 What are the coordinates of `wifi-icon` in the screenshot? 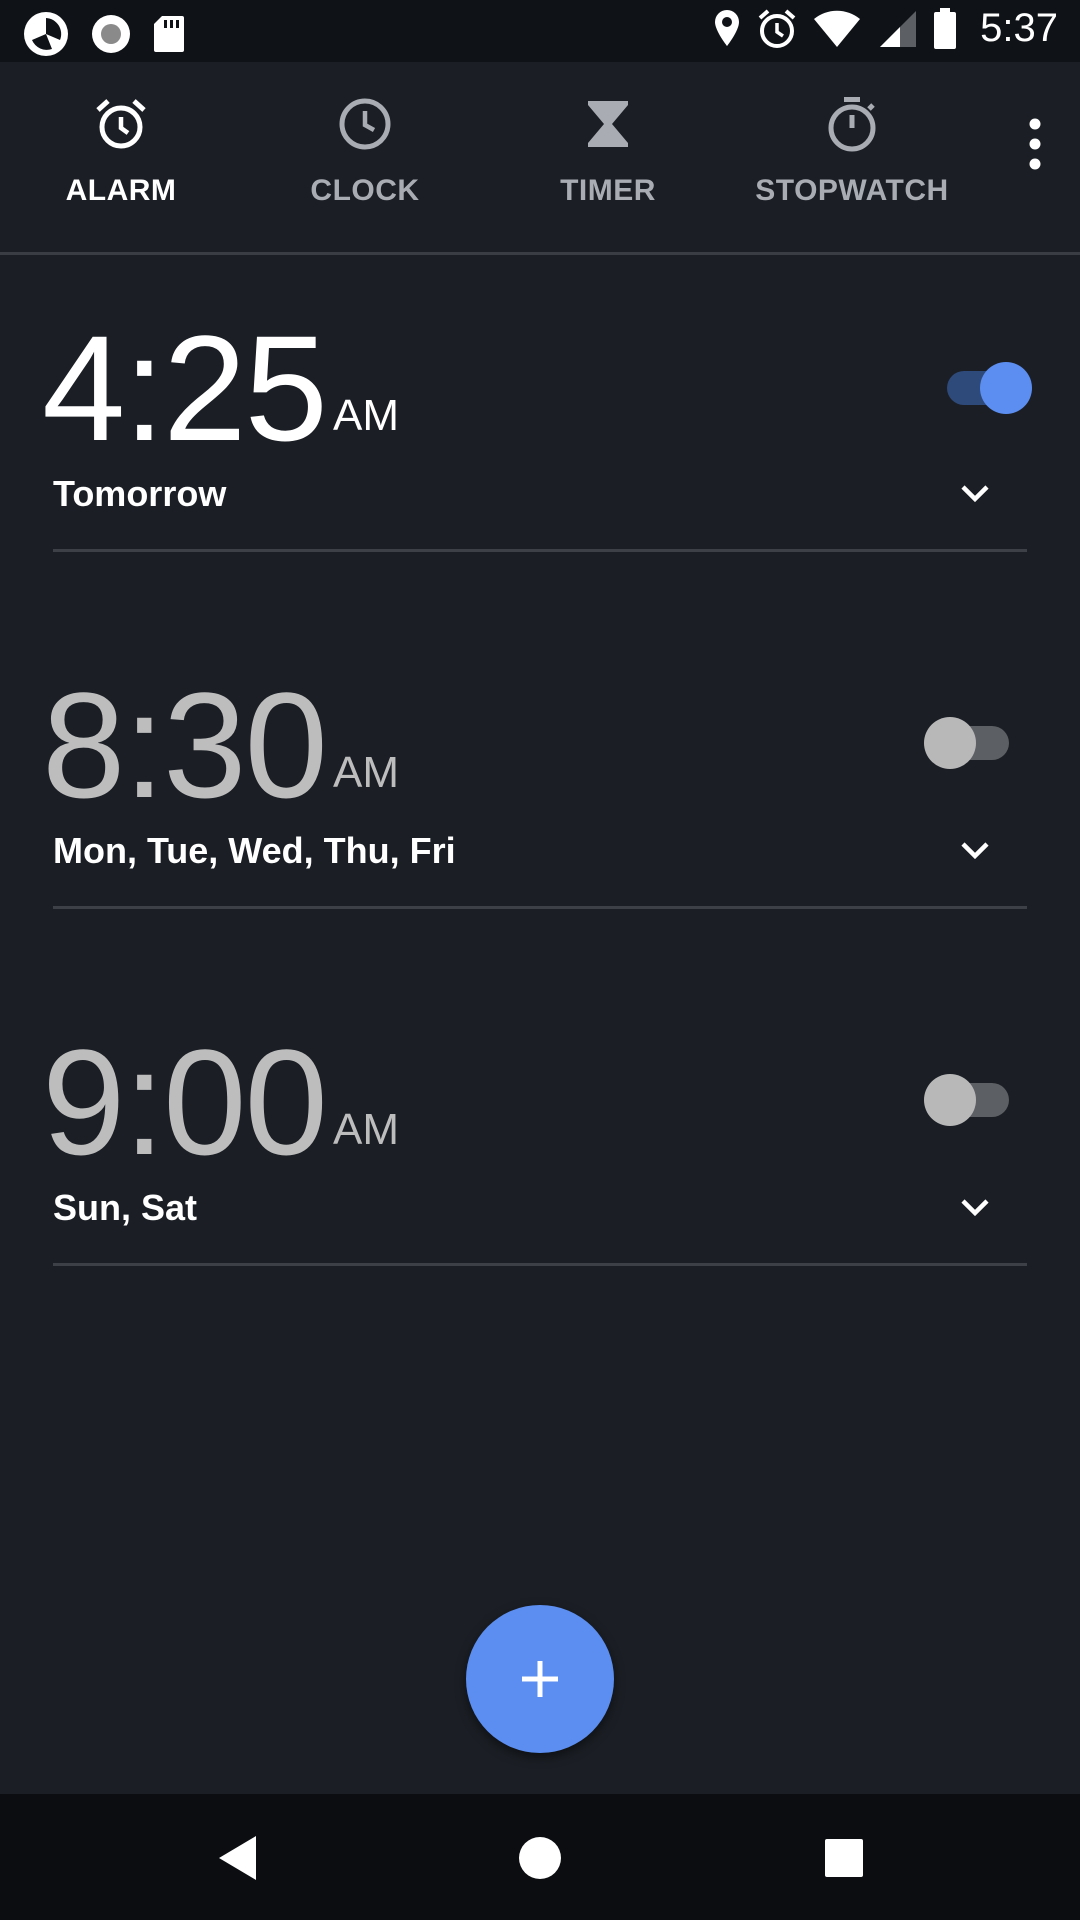 It's located at (837, 28).